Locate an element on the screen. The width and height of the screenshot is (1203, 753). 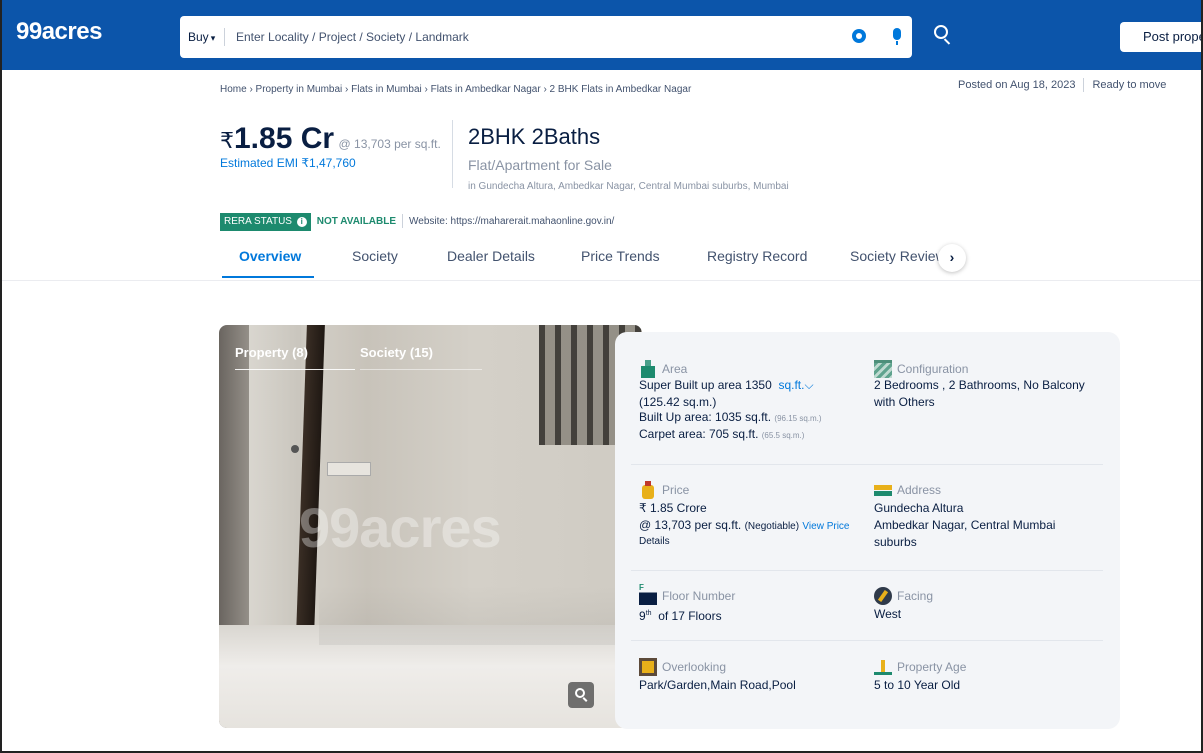
tab-society: Society is located at coordinates (375, 256).